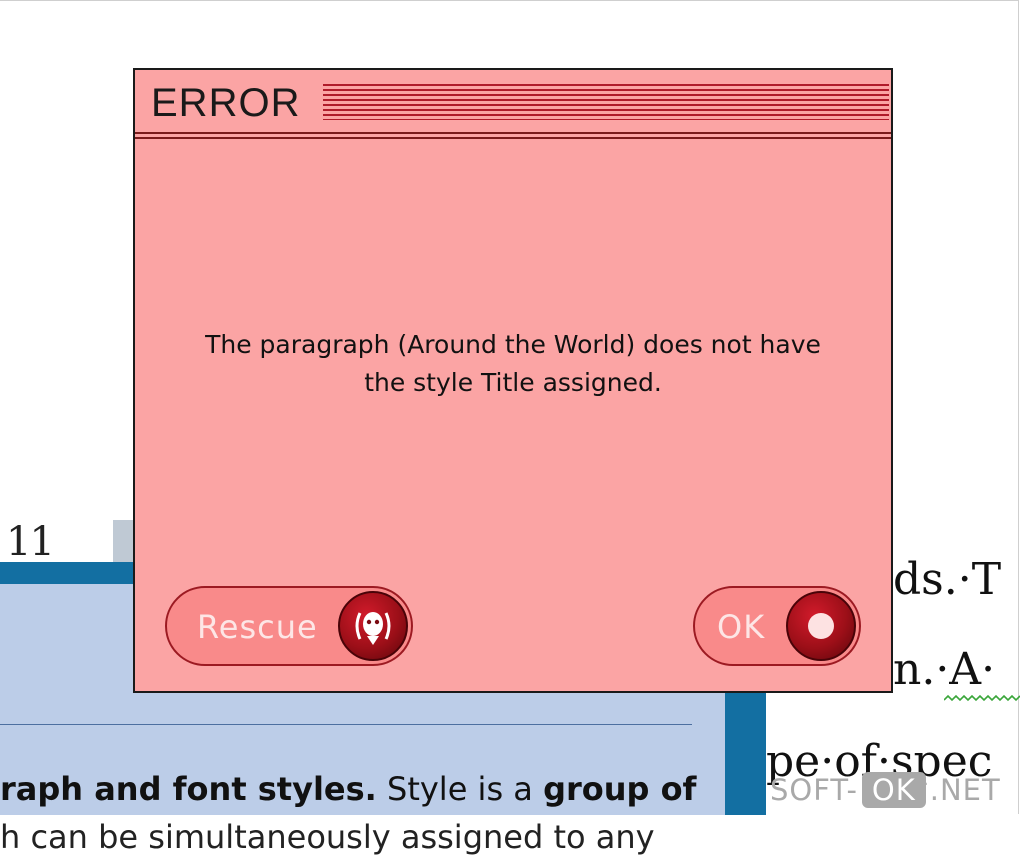 This screenshot has height=856, width=1020. I want to click on document-bold-phrase-2: group of, so click(620, 789).